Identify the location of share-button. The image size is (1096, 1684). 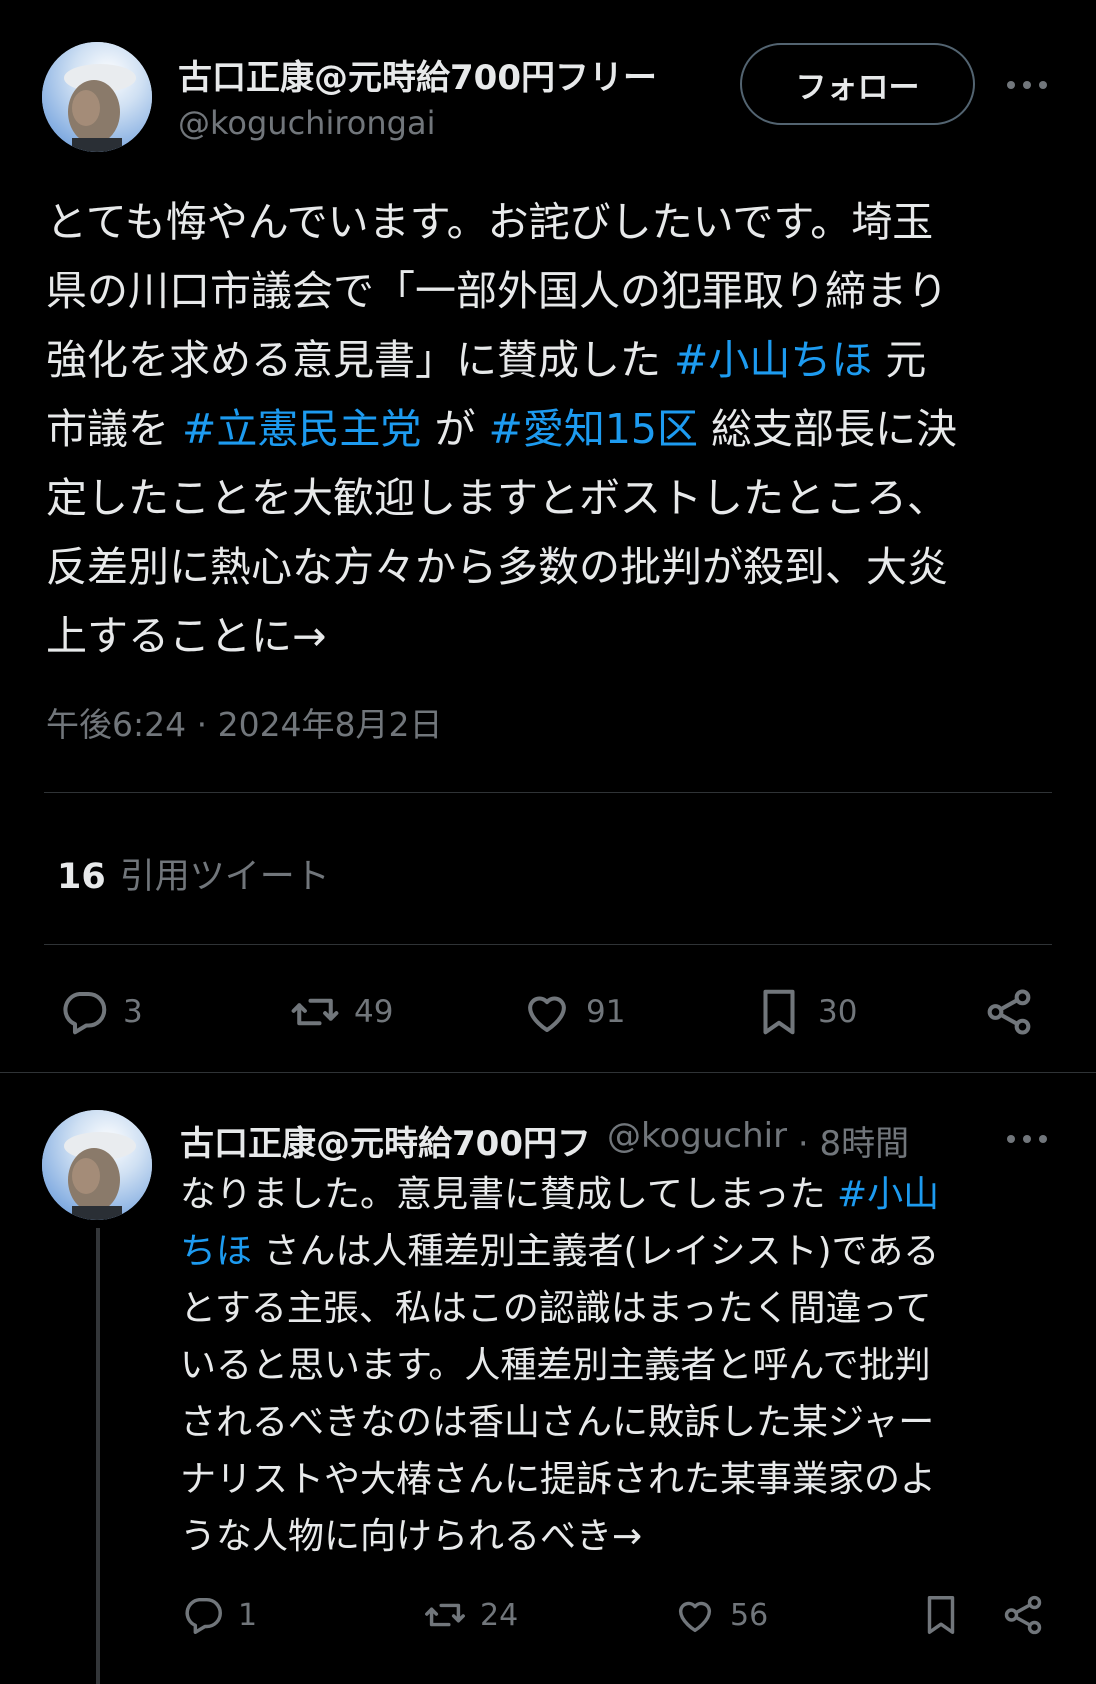
(1009, 1012).